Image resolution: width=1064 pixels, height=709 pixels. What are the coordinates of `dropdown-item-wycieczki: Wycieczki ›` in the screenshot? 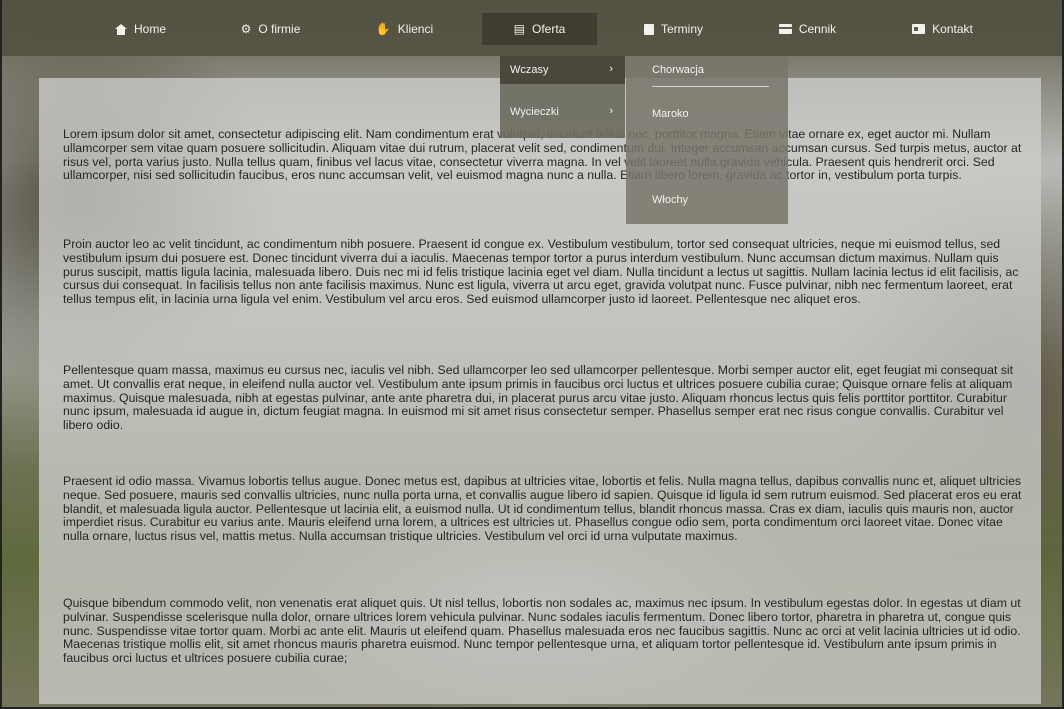 It's located at (562, 112).